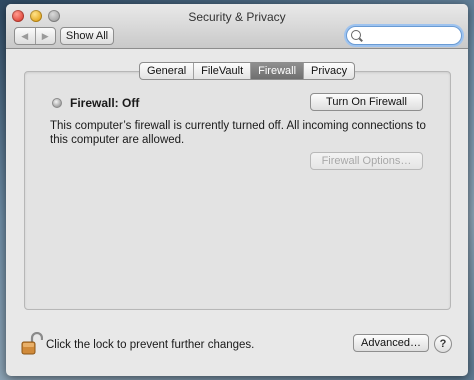  I want to click on firewall-status-label: Firewall: Off, so click(105, 103).